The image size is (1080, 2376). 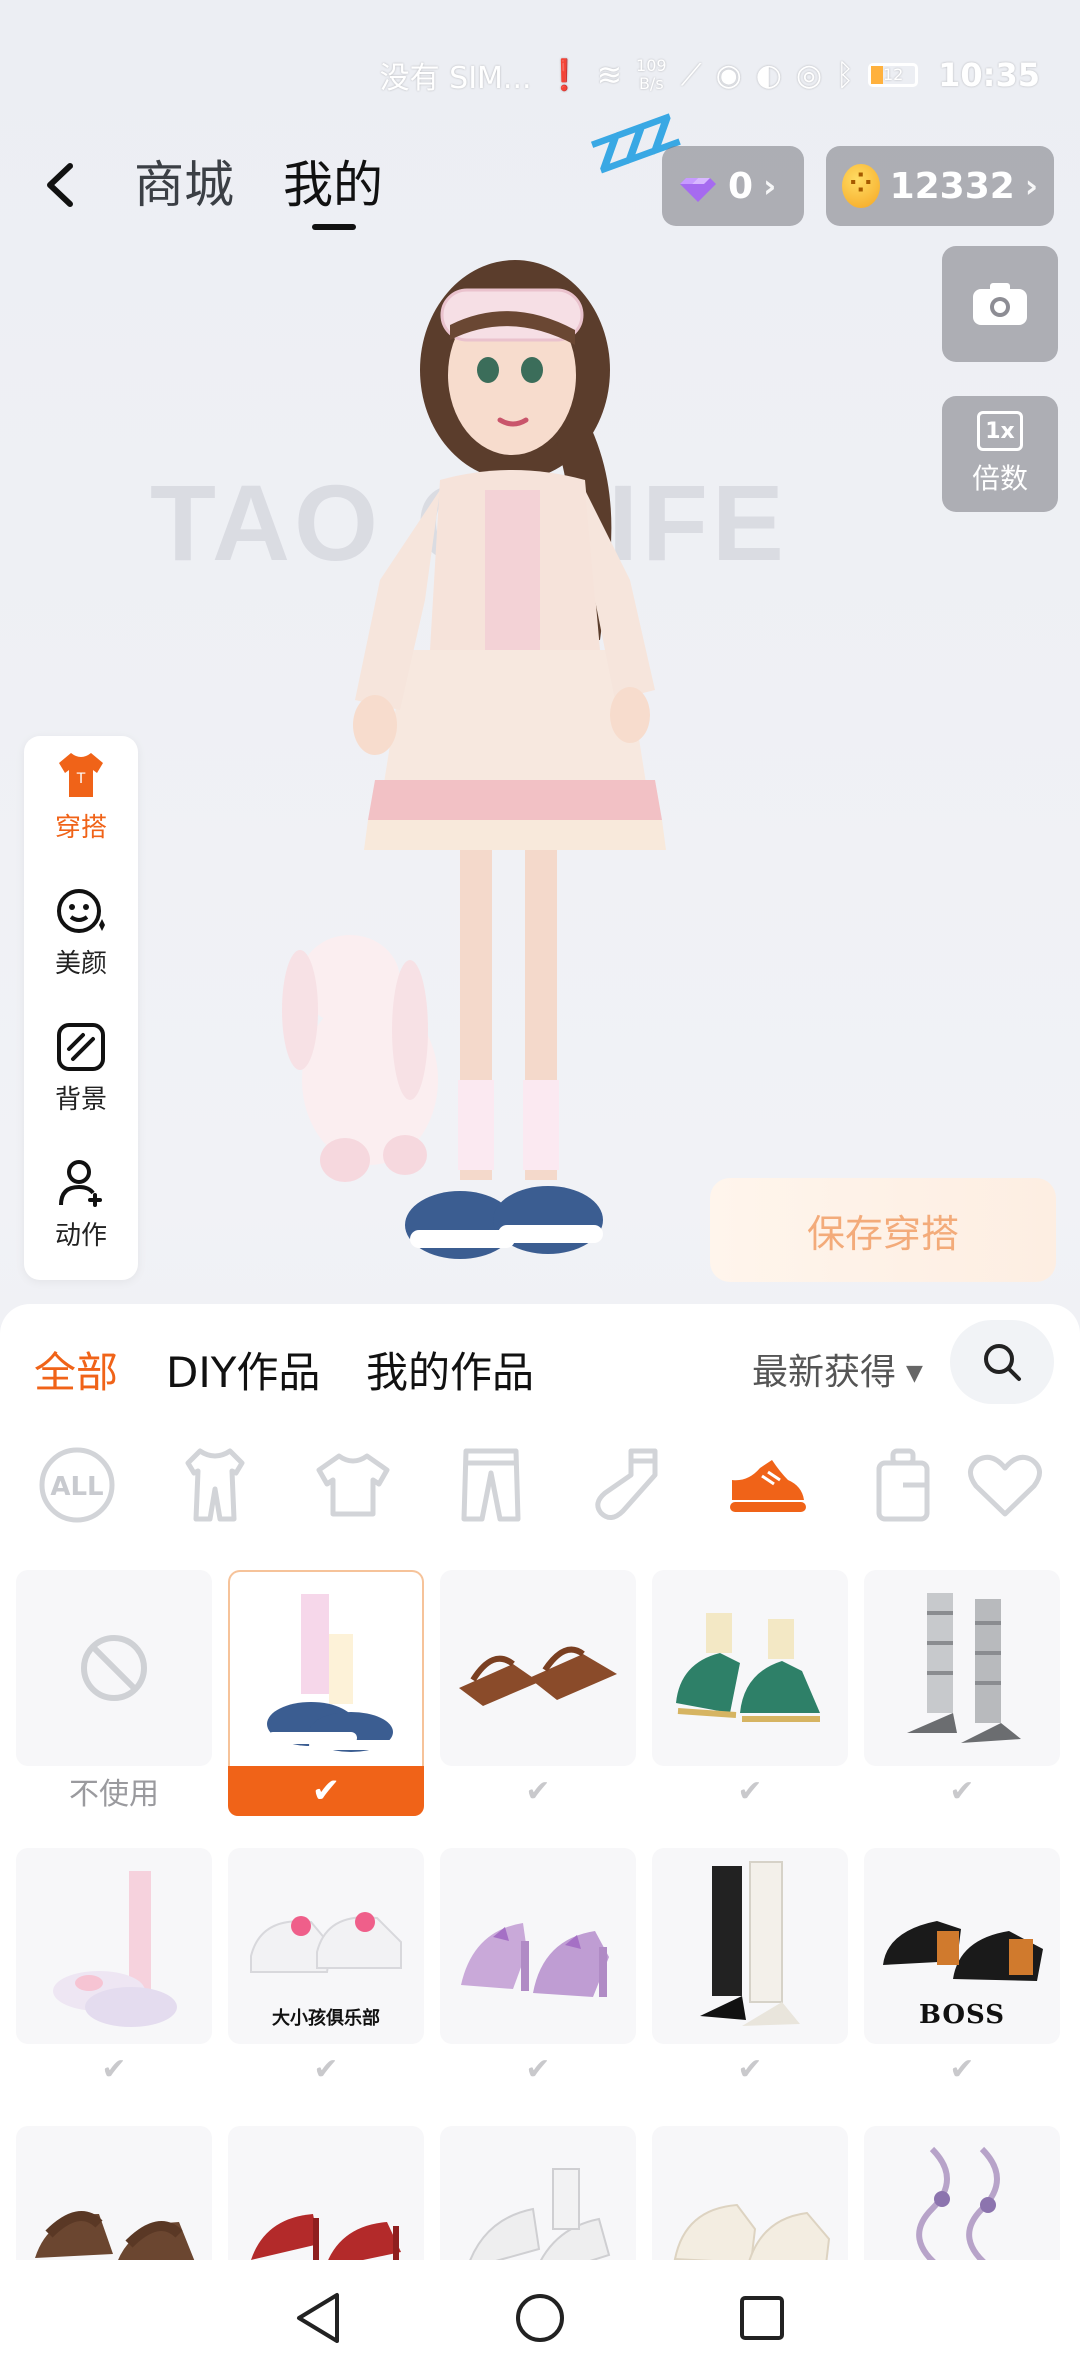 I want to click on item-green-shoes: ✔, so click(x=750, y=1693).